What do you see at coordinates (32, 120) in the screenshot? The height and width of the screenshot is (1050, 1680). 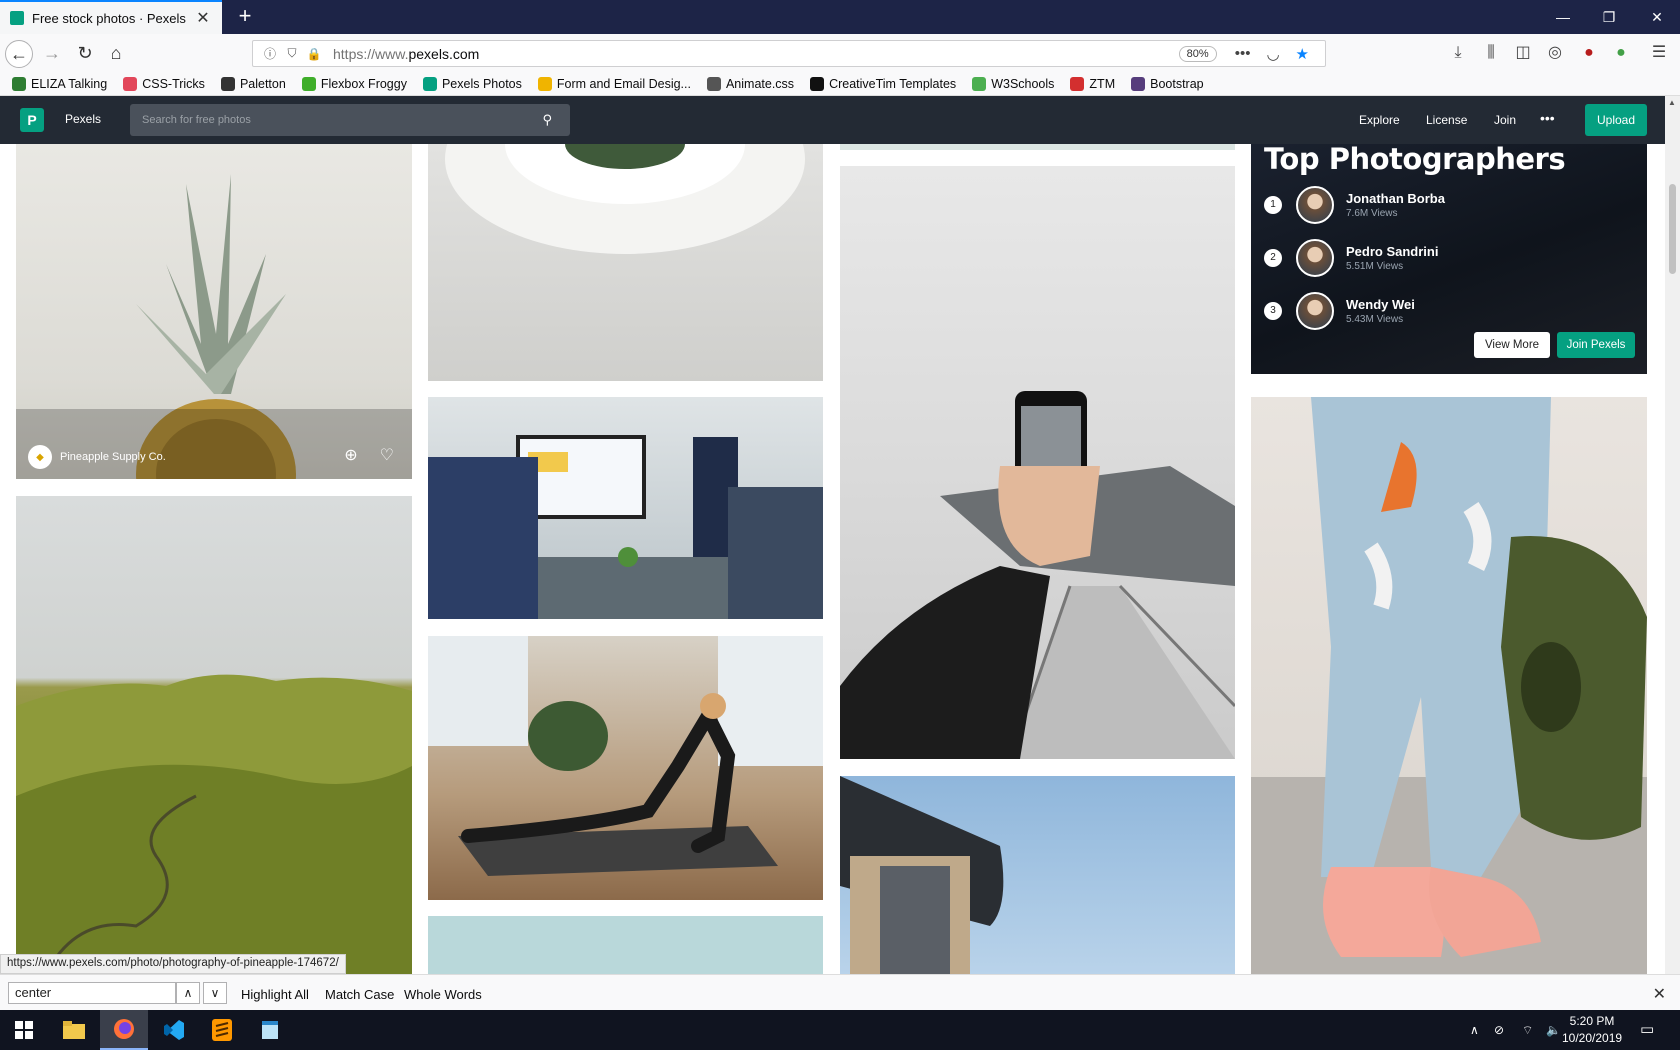 I see `pexels-logo-icon: P` at bounding box center [32, 120].